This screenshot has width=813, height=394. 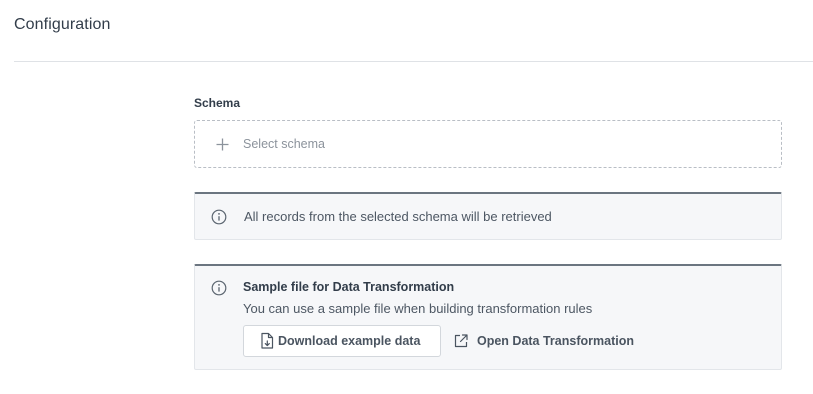 What do you see at coordinates (349, 341) in the screenshot?
I see `download-example-data-label: Download example data` at bounding box center [349, 341].